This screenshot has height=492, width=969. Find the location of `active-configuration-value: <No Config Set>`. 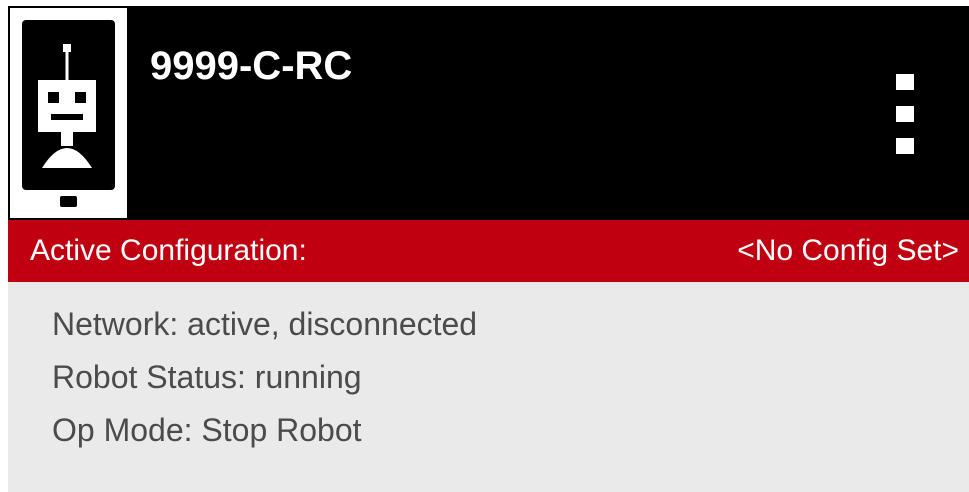

active-configuration-value: <No Config Set> is located at coordinates (848, 250).